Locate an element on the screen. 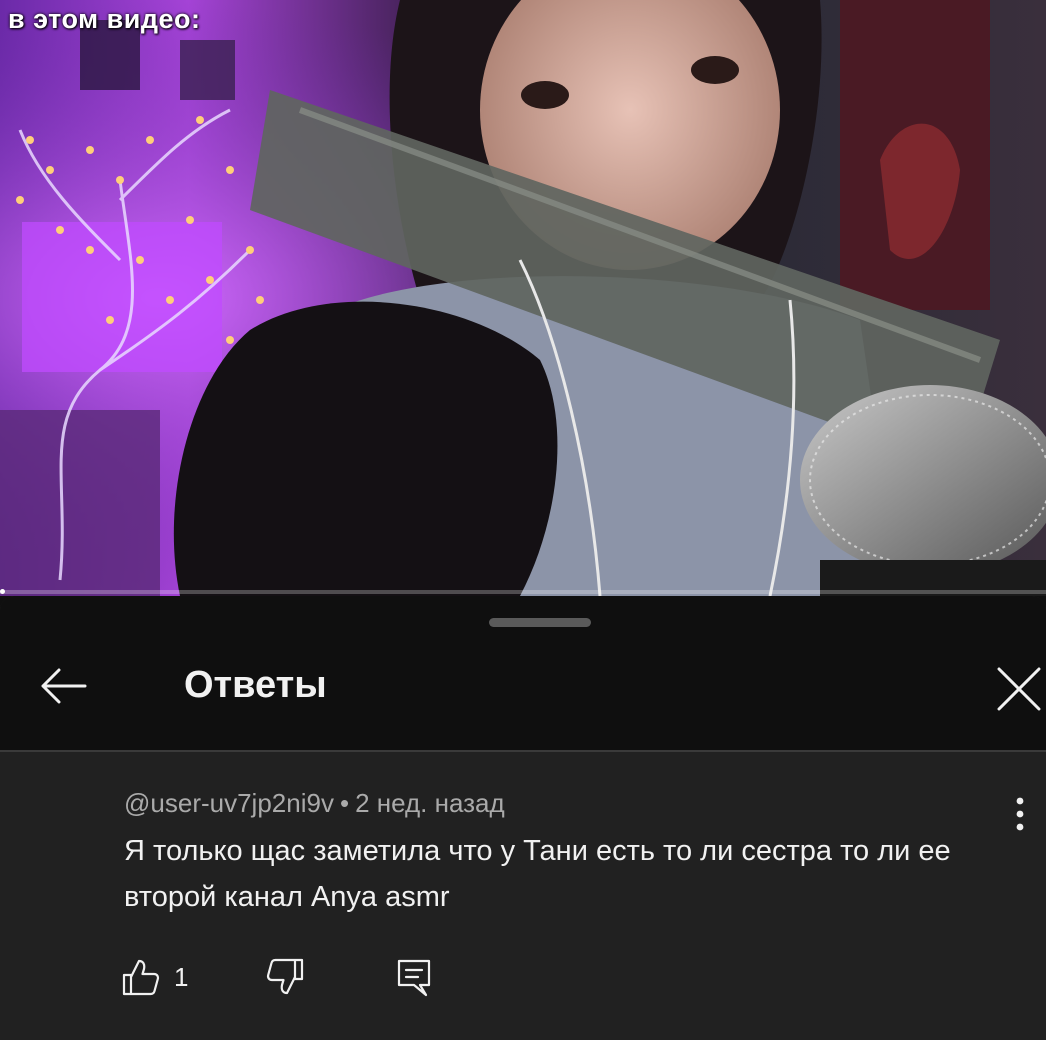 This screenshot has width=1046, height=1040. reply-icon is located at coordinates (414, 978).